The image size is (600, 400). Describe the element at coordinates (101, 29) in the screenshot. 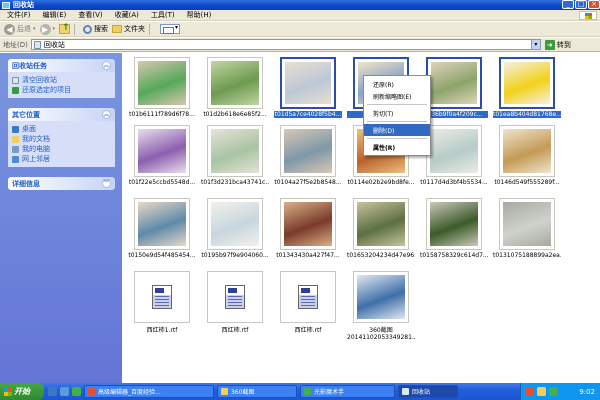

I see `search-label: 搜索` at that location.